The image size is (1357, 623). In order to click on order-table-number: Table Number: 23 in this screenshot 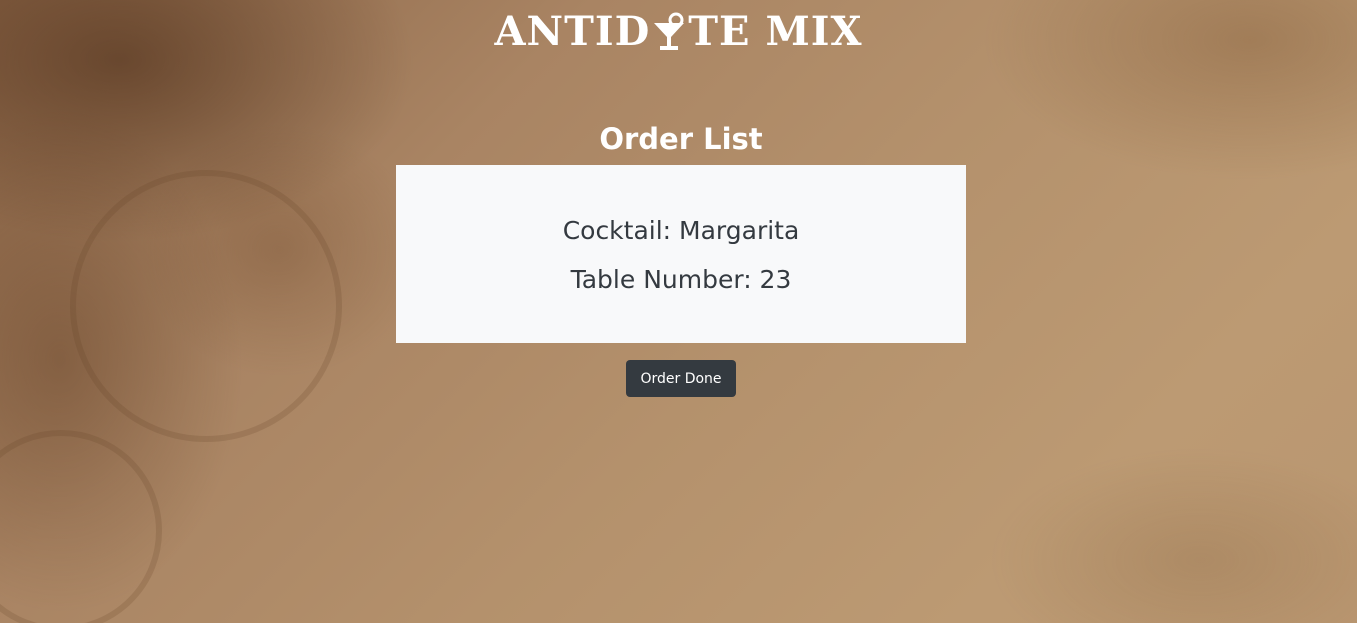, I will do `click(681, 279)`.